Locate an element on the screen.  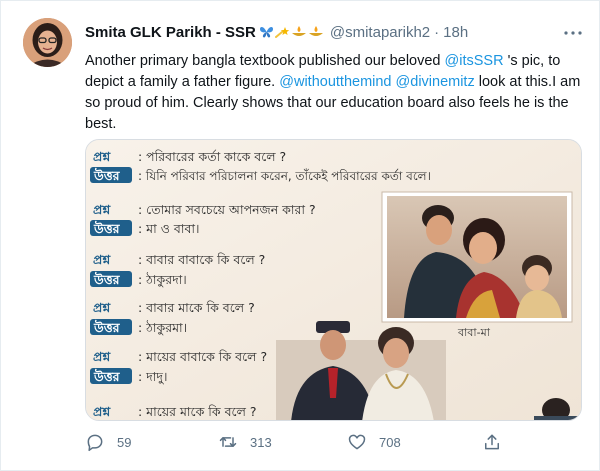
answer-text: : মা ও বাবা। is located at coordinates (169, 228).